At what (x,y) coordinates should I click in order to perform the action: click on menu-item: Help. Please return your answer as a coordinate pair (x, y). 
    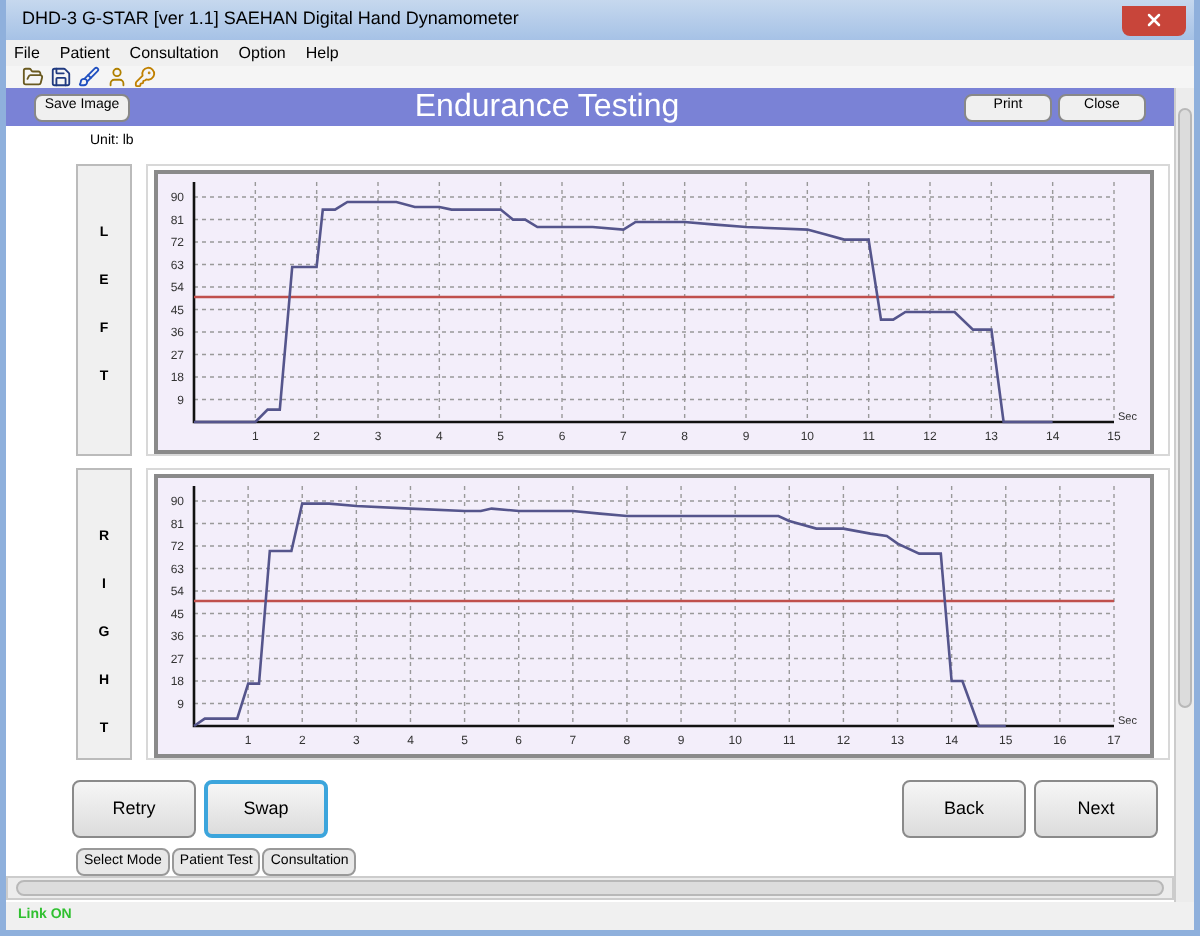
    Looking at the image, I should click on (322, 53).